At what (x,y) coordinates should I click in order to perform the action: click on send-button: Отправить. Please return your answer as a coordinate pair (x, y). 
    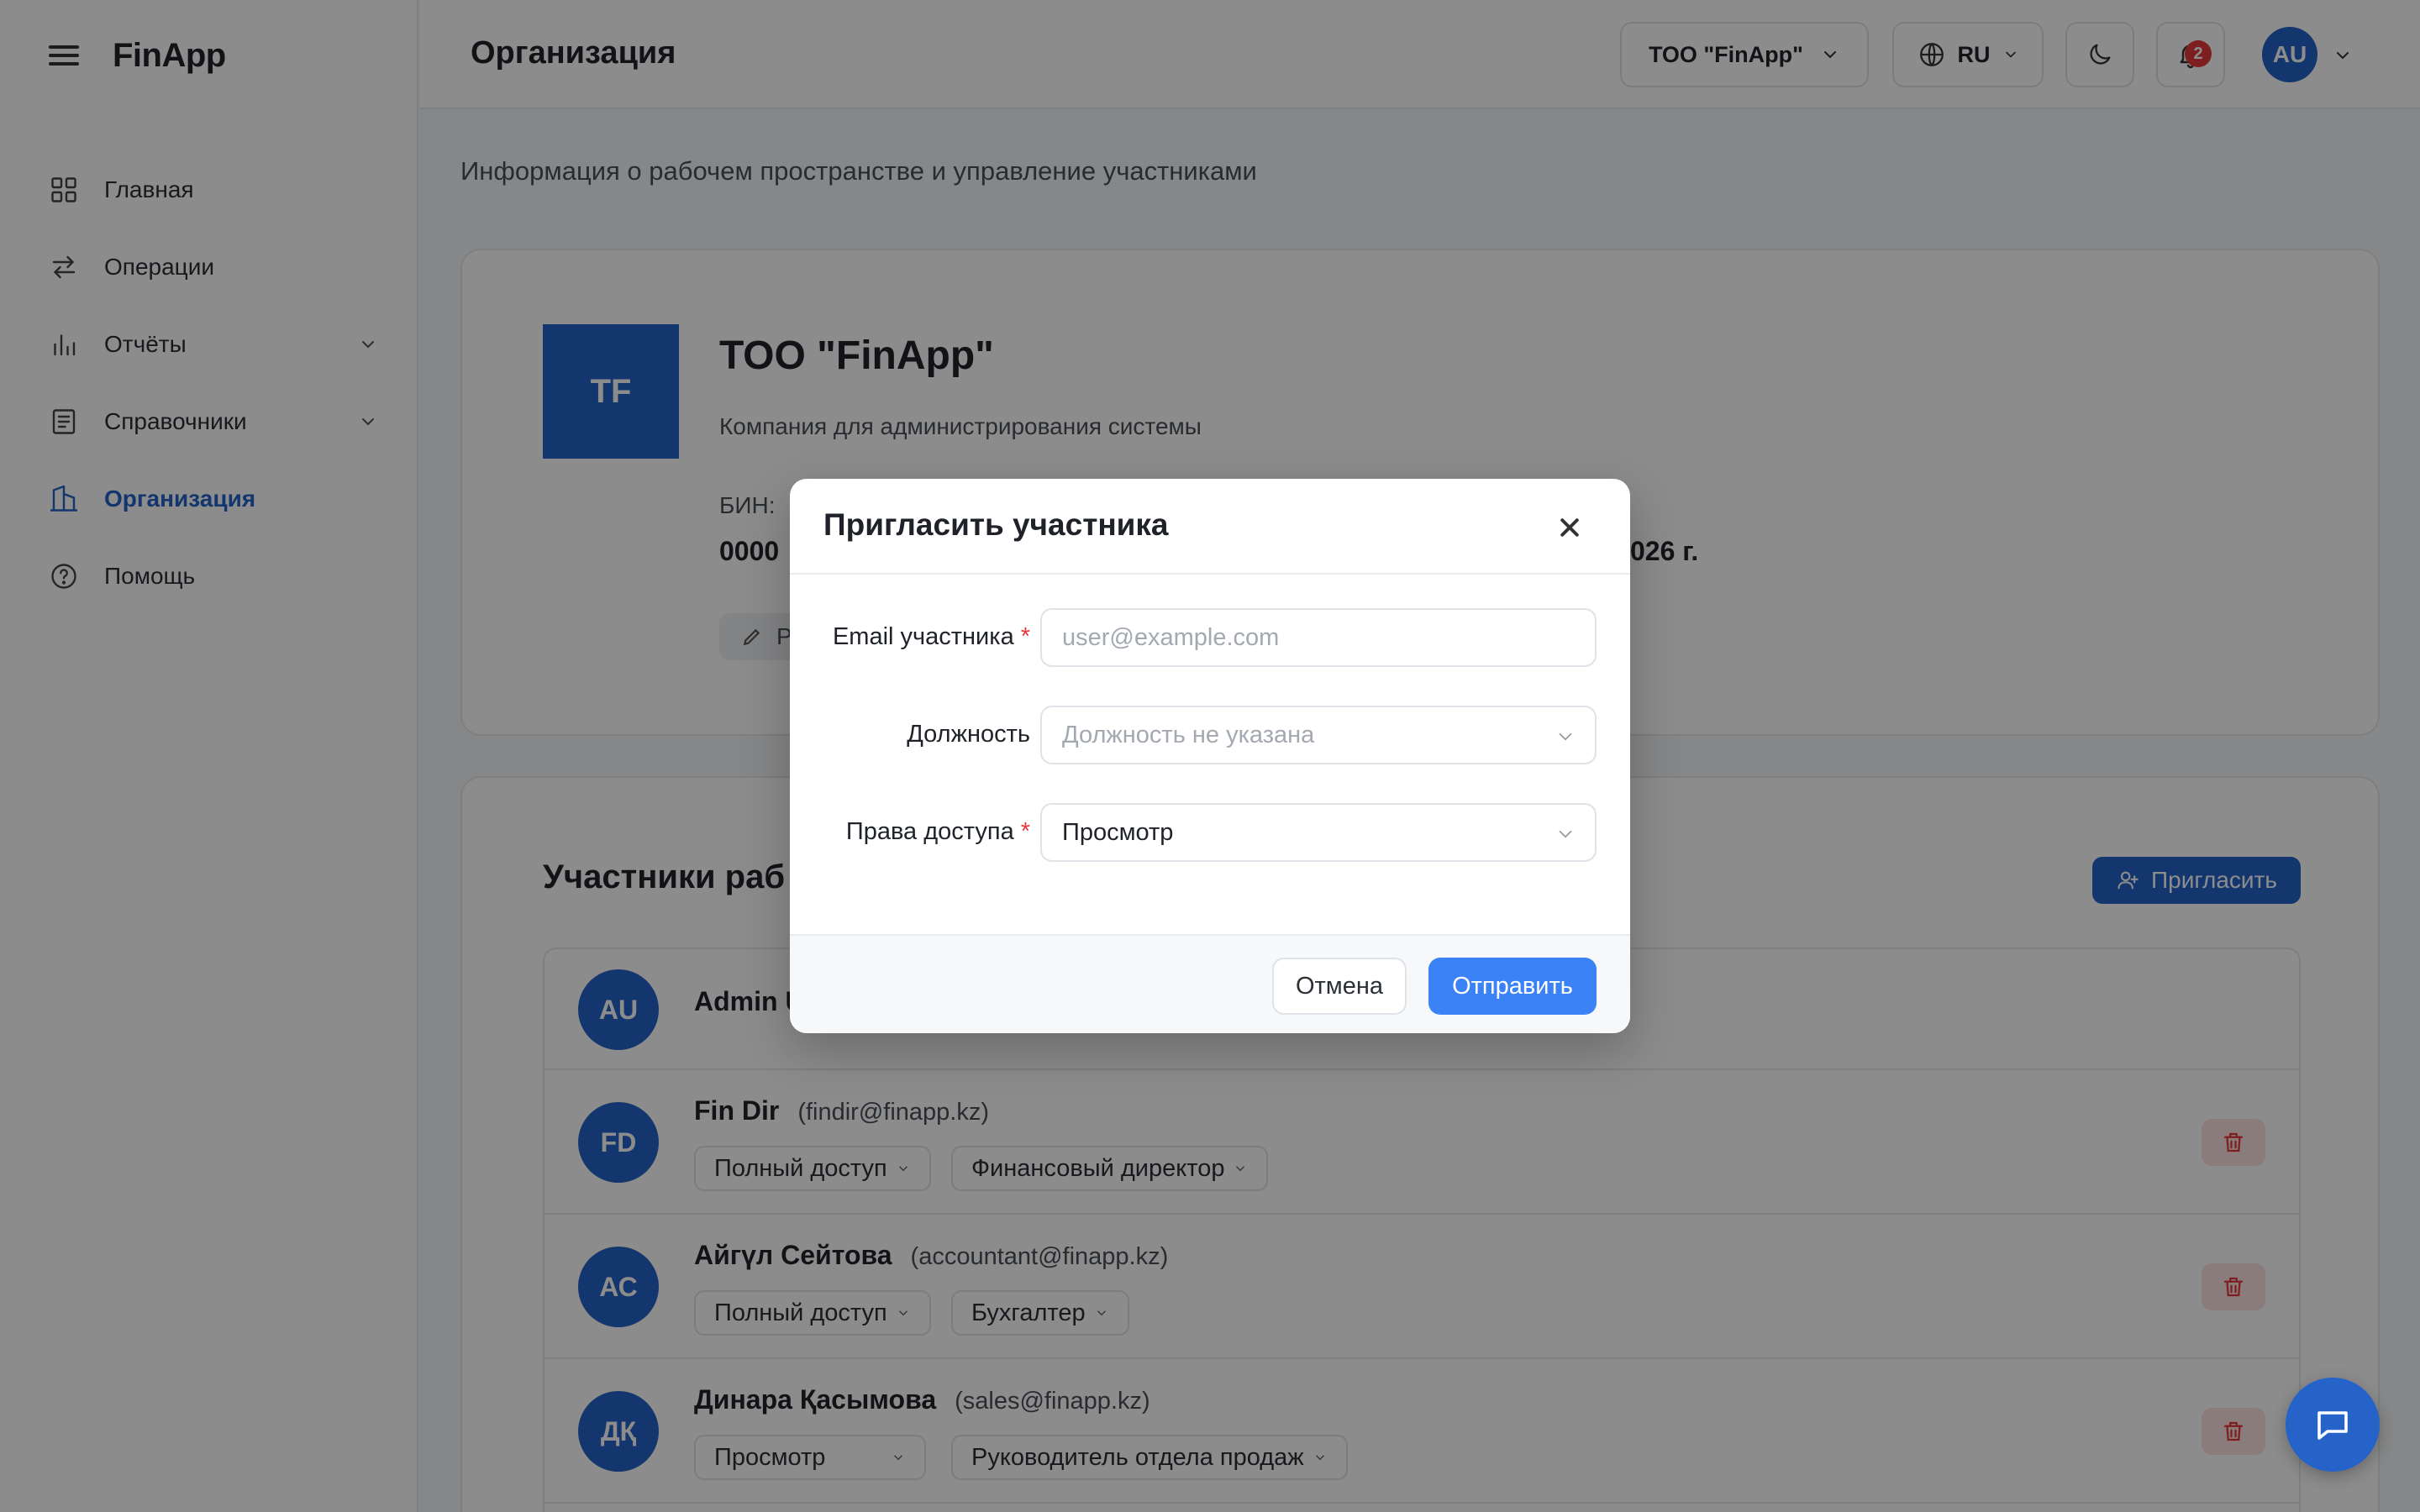
    Looking at the image, I should click on (1512, 986).